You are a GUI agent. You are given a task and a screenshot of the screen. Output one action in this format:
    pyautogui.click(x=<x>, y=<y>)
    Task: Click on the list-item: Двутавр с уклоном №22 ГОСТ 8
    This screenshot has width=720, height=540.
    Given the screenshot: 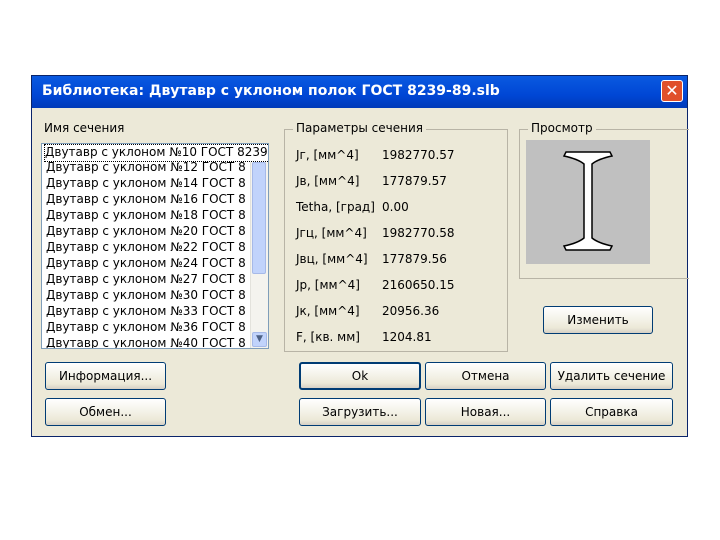 What is the action you would take?
    pyautogui.click(x=146, y=248)
    